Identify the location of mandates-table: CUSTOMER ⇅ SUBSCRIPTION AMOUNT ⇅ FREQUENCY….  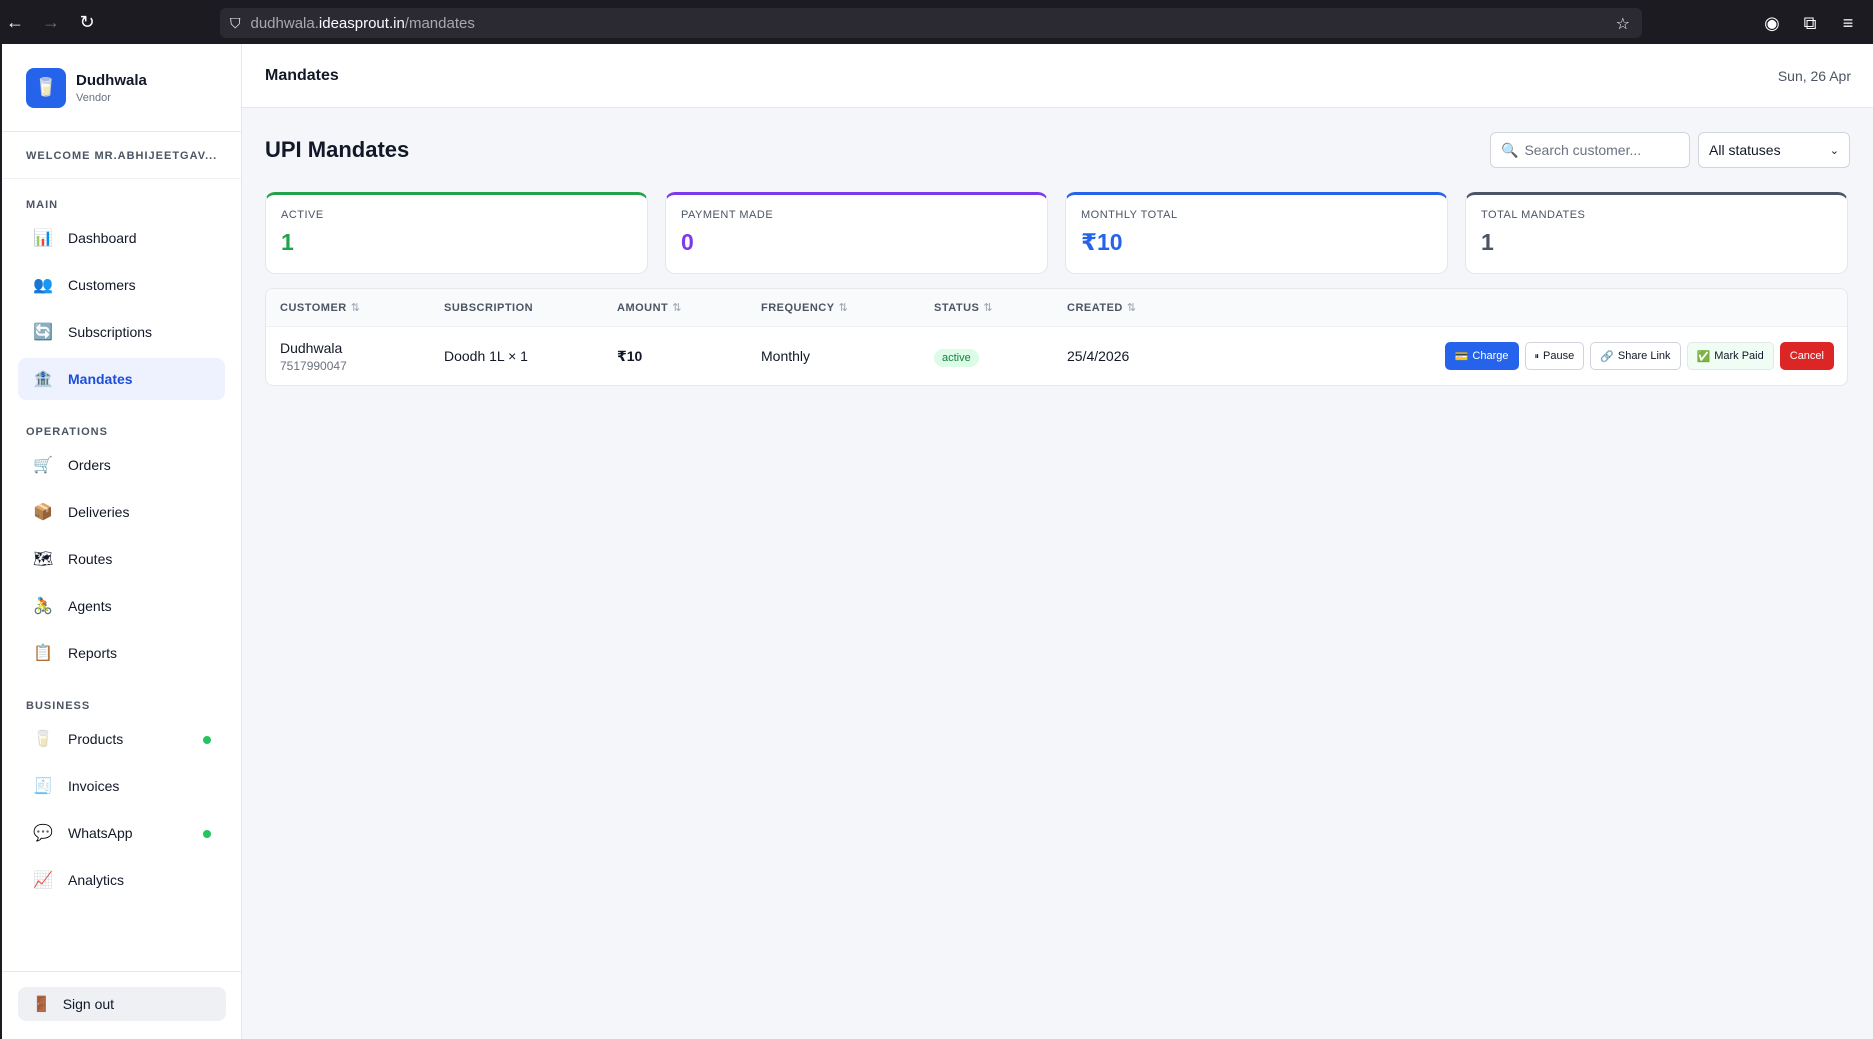
(1056, 337).